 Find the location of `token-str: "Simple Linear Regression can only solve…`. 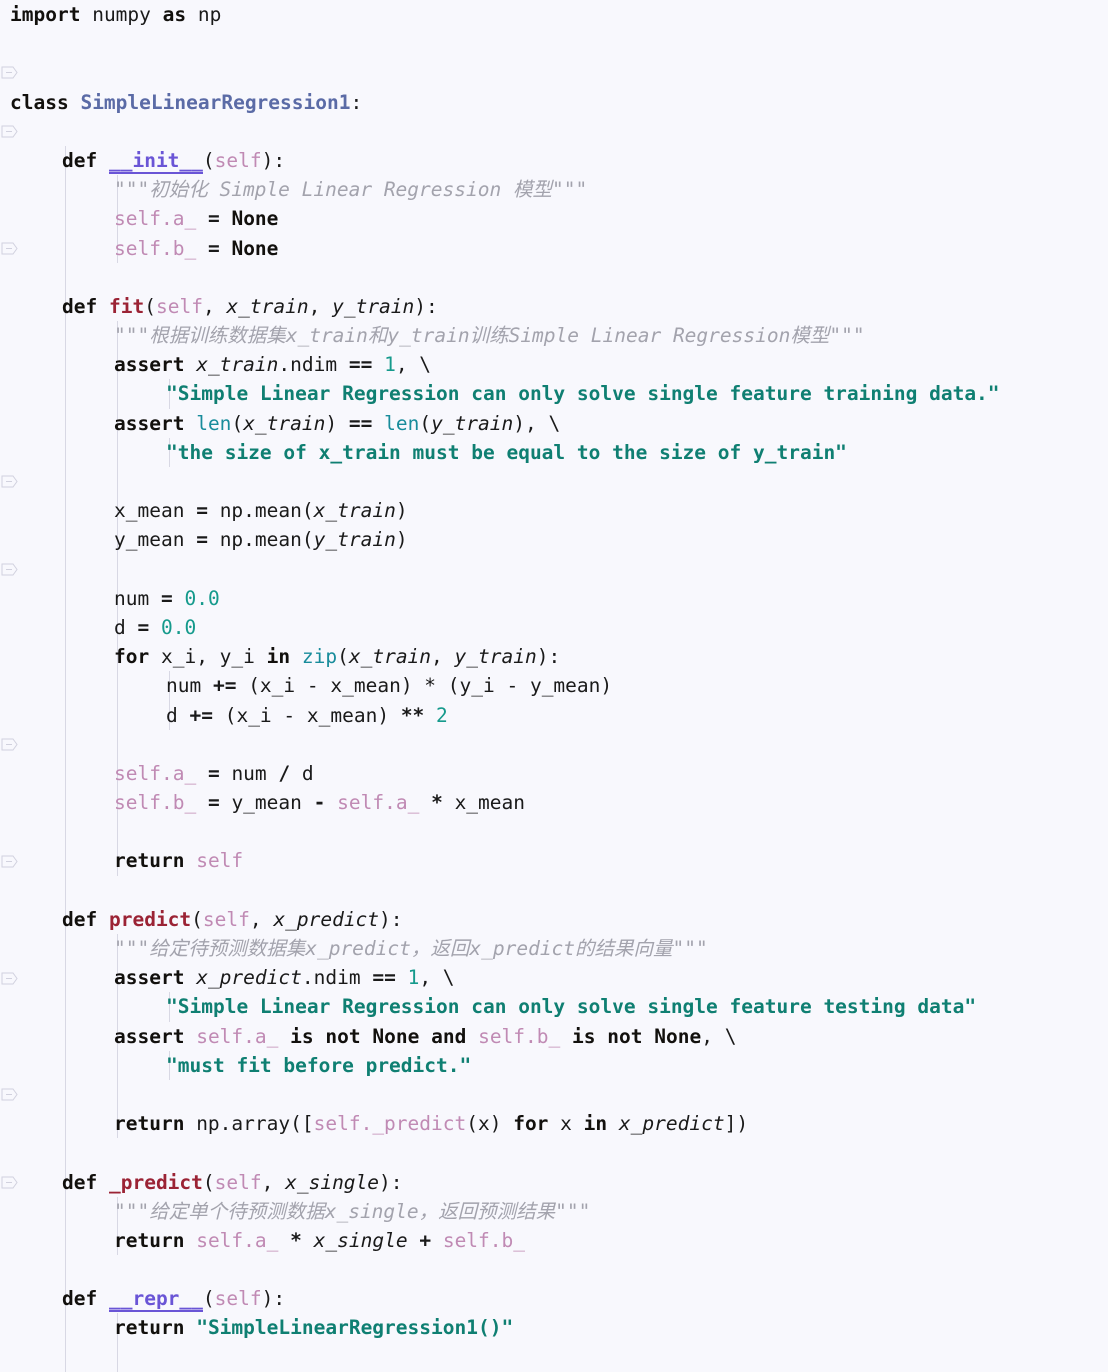

token-str: "Simple Linear Regression can only solve… is located at coordinates (571, 1007).